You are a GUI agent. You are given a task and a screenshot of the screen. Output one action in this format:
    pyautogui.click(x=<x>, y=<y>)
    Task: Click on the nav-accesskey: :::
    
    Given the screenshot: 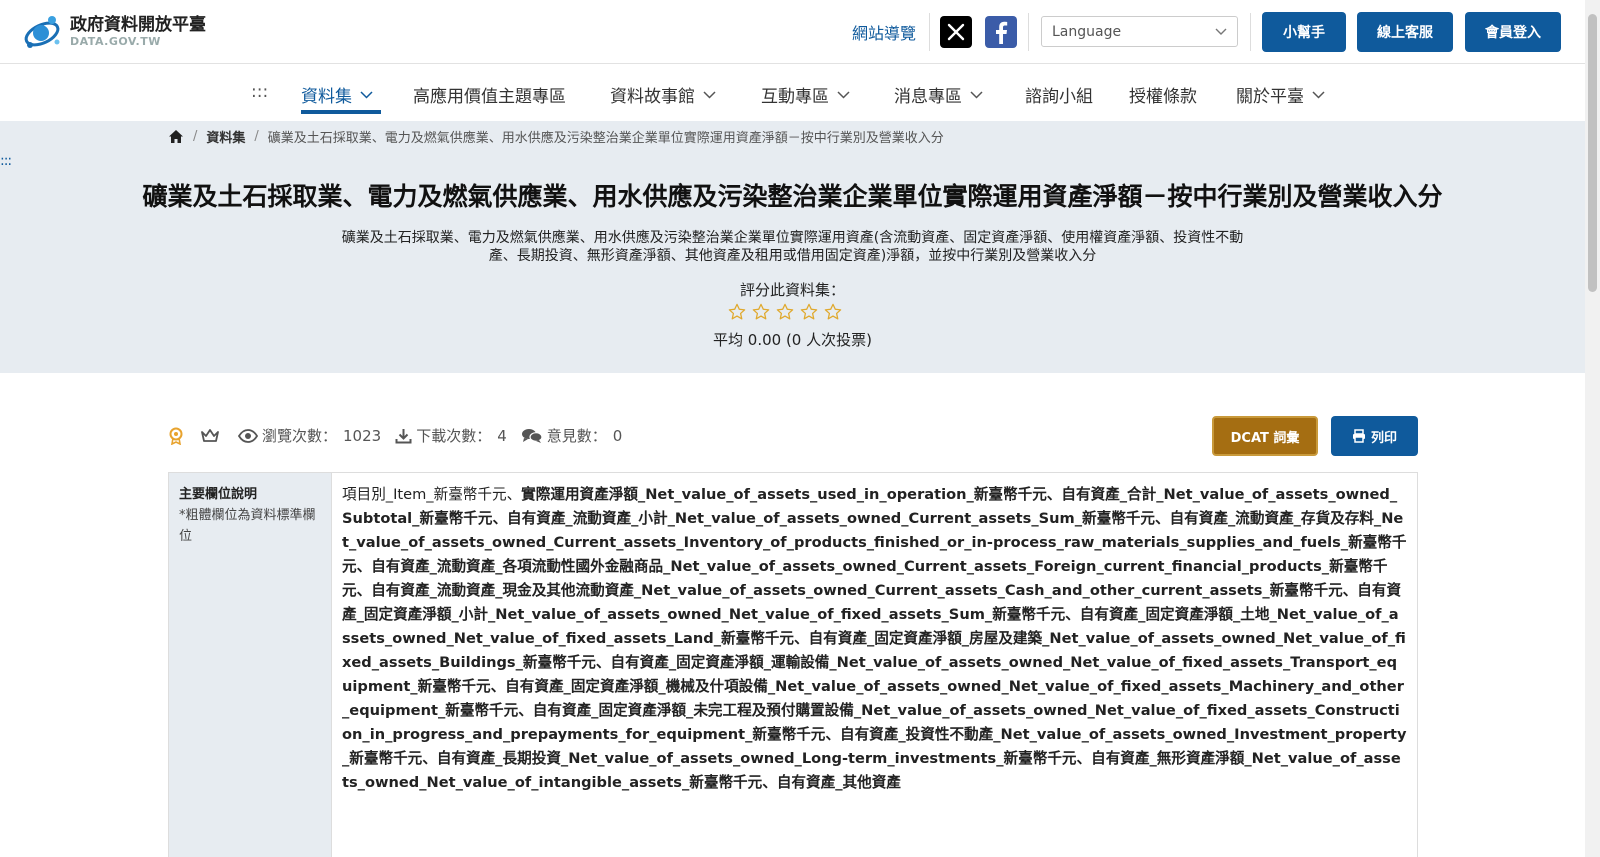 What is the action you would take?
    pyautogui.click(x=259, y=92)
    